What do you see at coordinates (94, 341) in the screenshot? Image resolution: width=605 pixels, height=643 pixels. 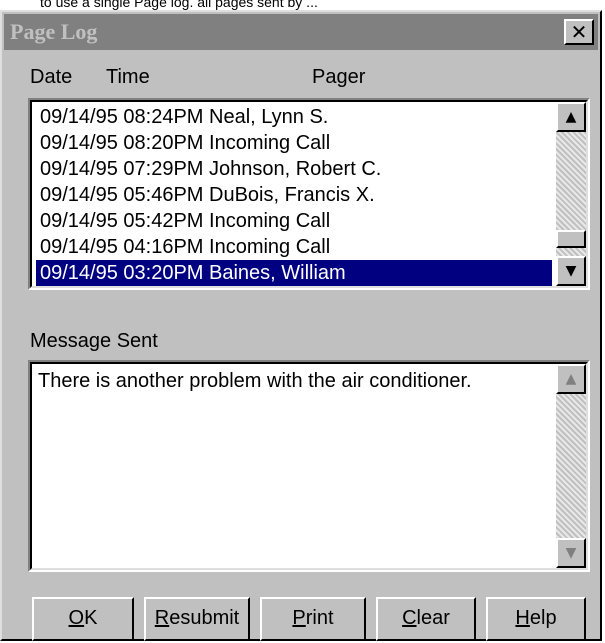 I see `message-sent-label: Message Sent` at bounding box center [94, 341].